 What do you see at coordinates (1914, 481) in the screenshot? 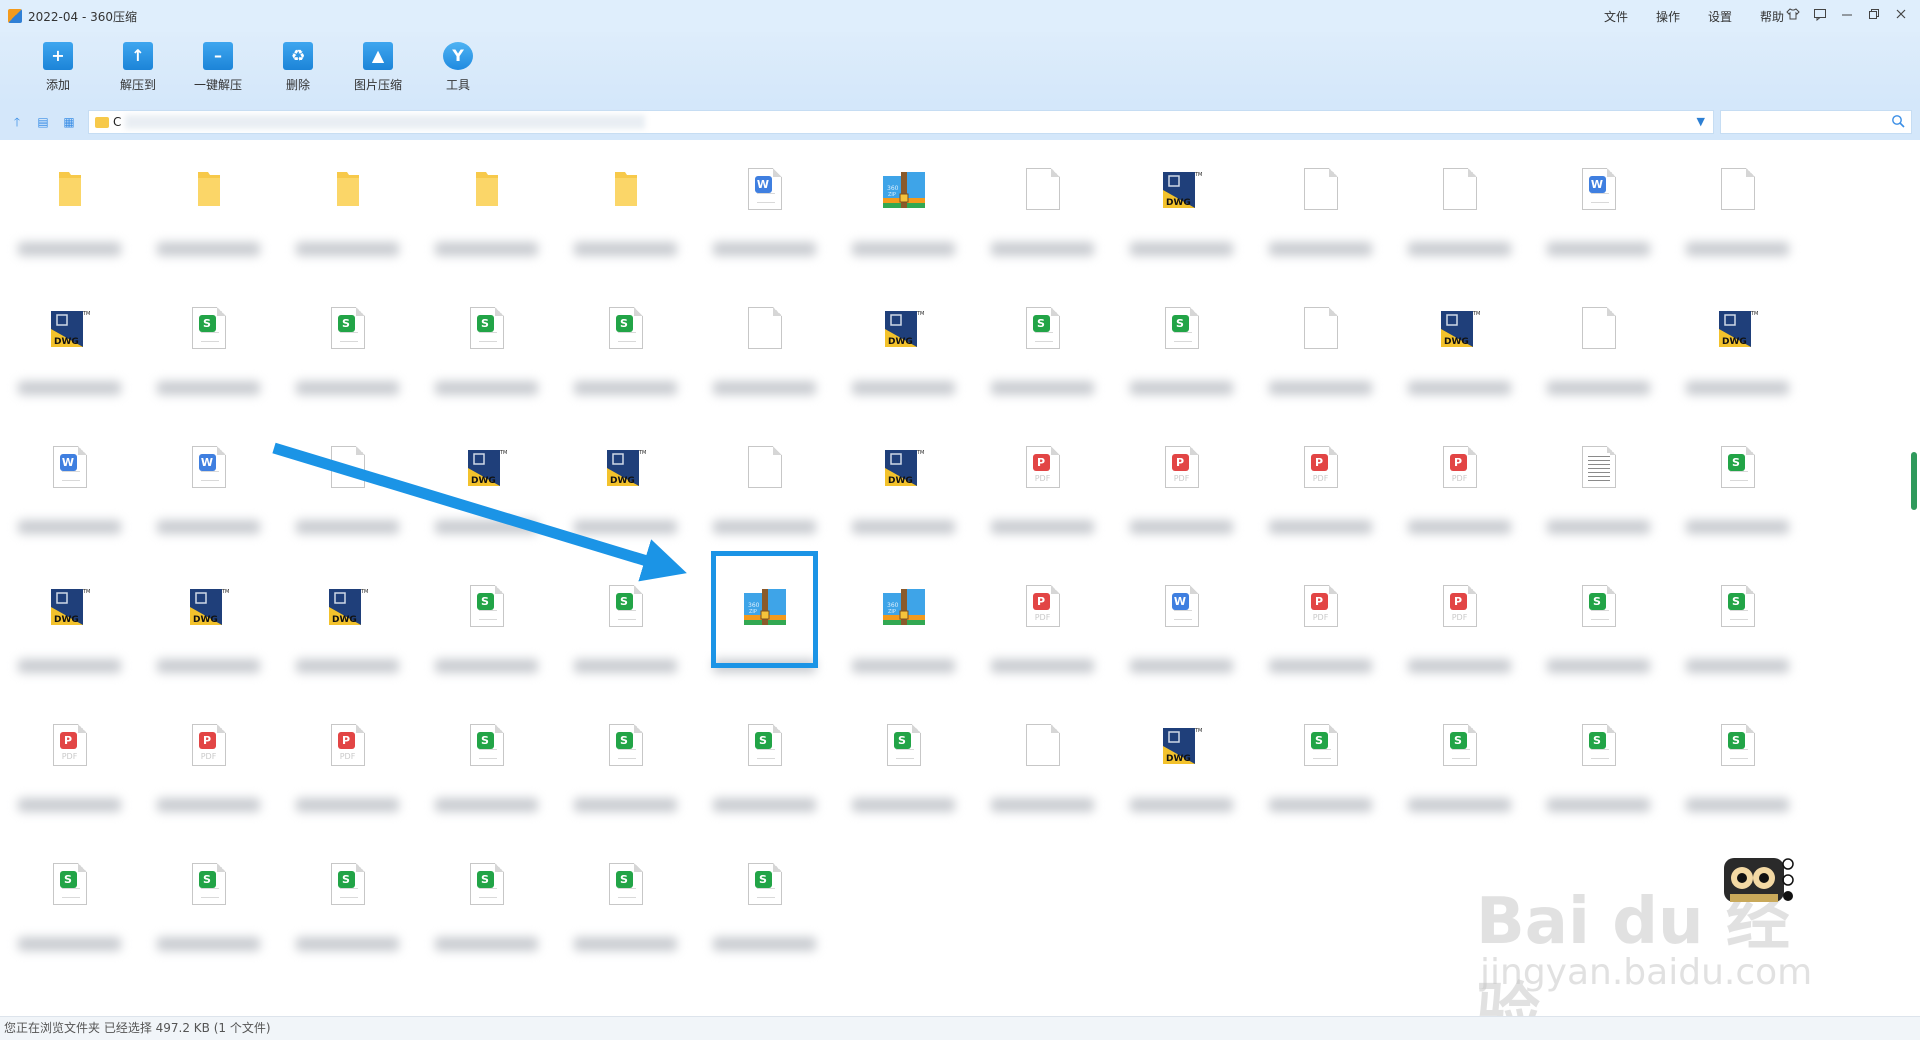
I see `scroll-thumb` at bounding box center [1914, 481].